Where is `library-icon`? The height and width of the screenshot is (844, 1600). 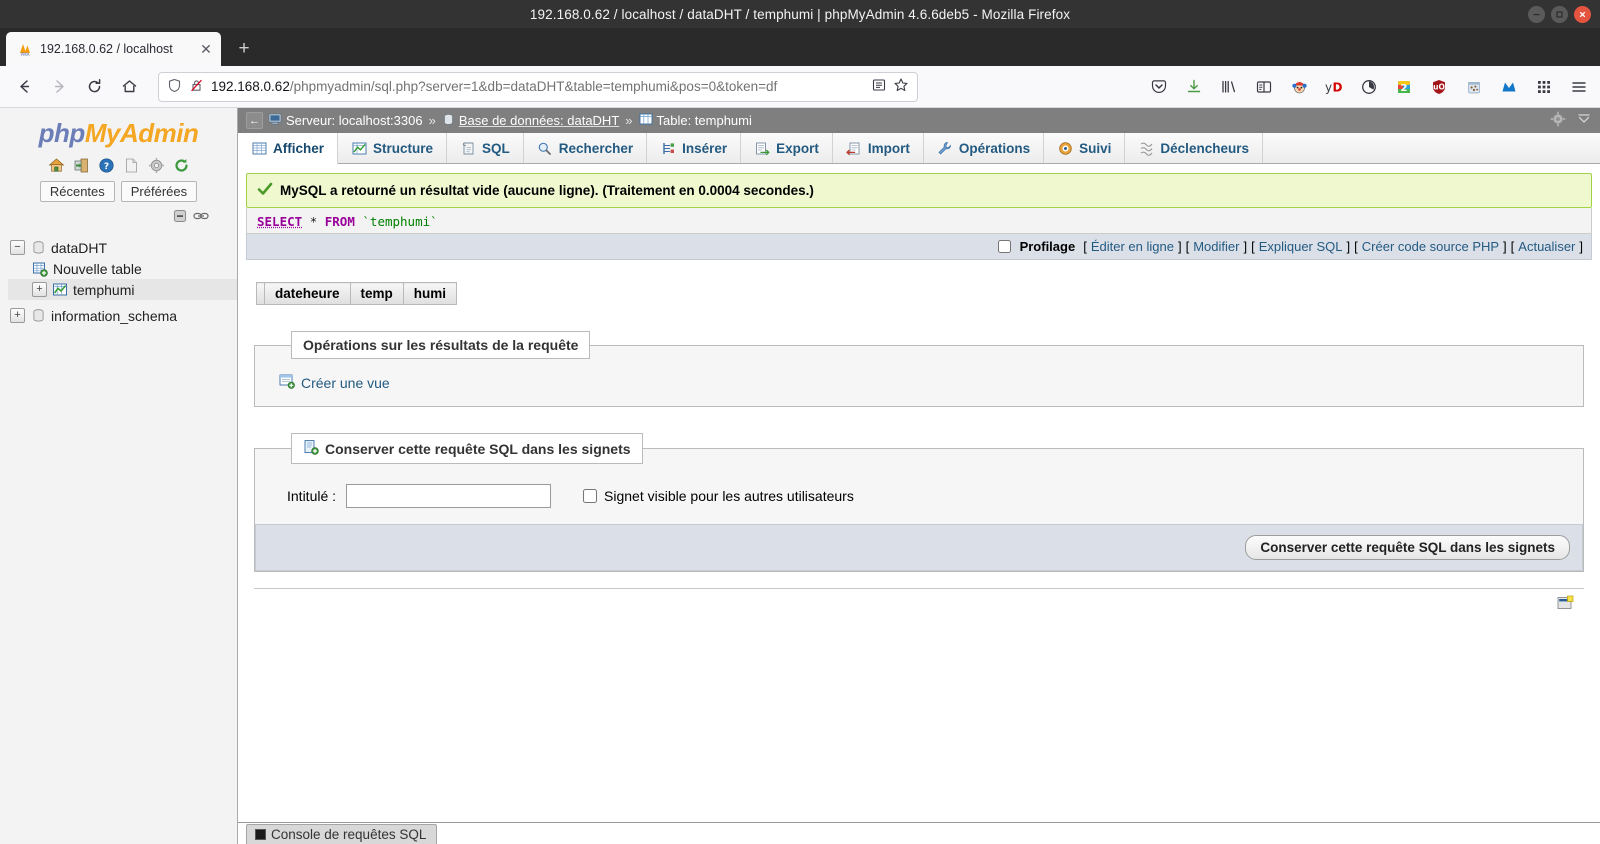
library-icon is located at coordinates (1229, 87).